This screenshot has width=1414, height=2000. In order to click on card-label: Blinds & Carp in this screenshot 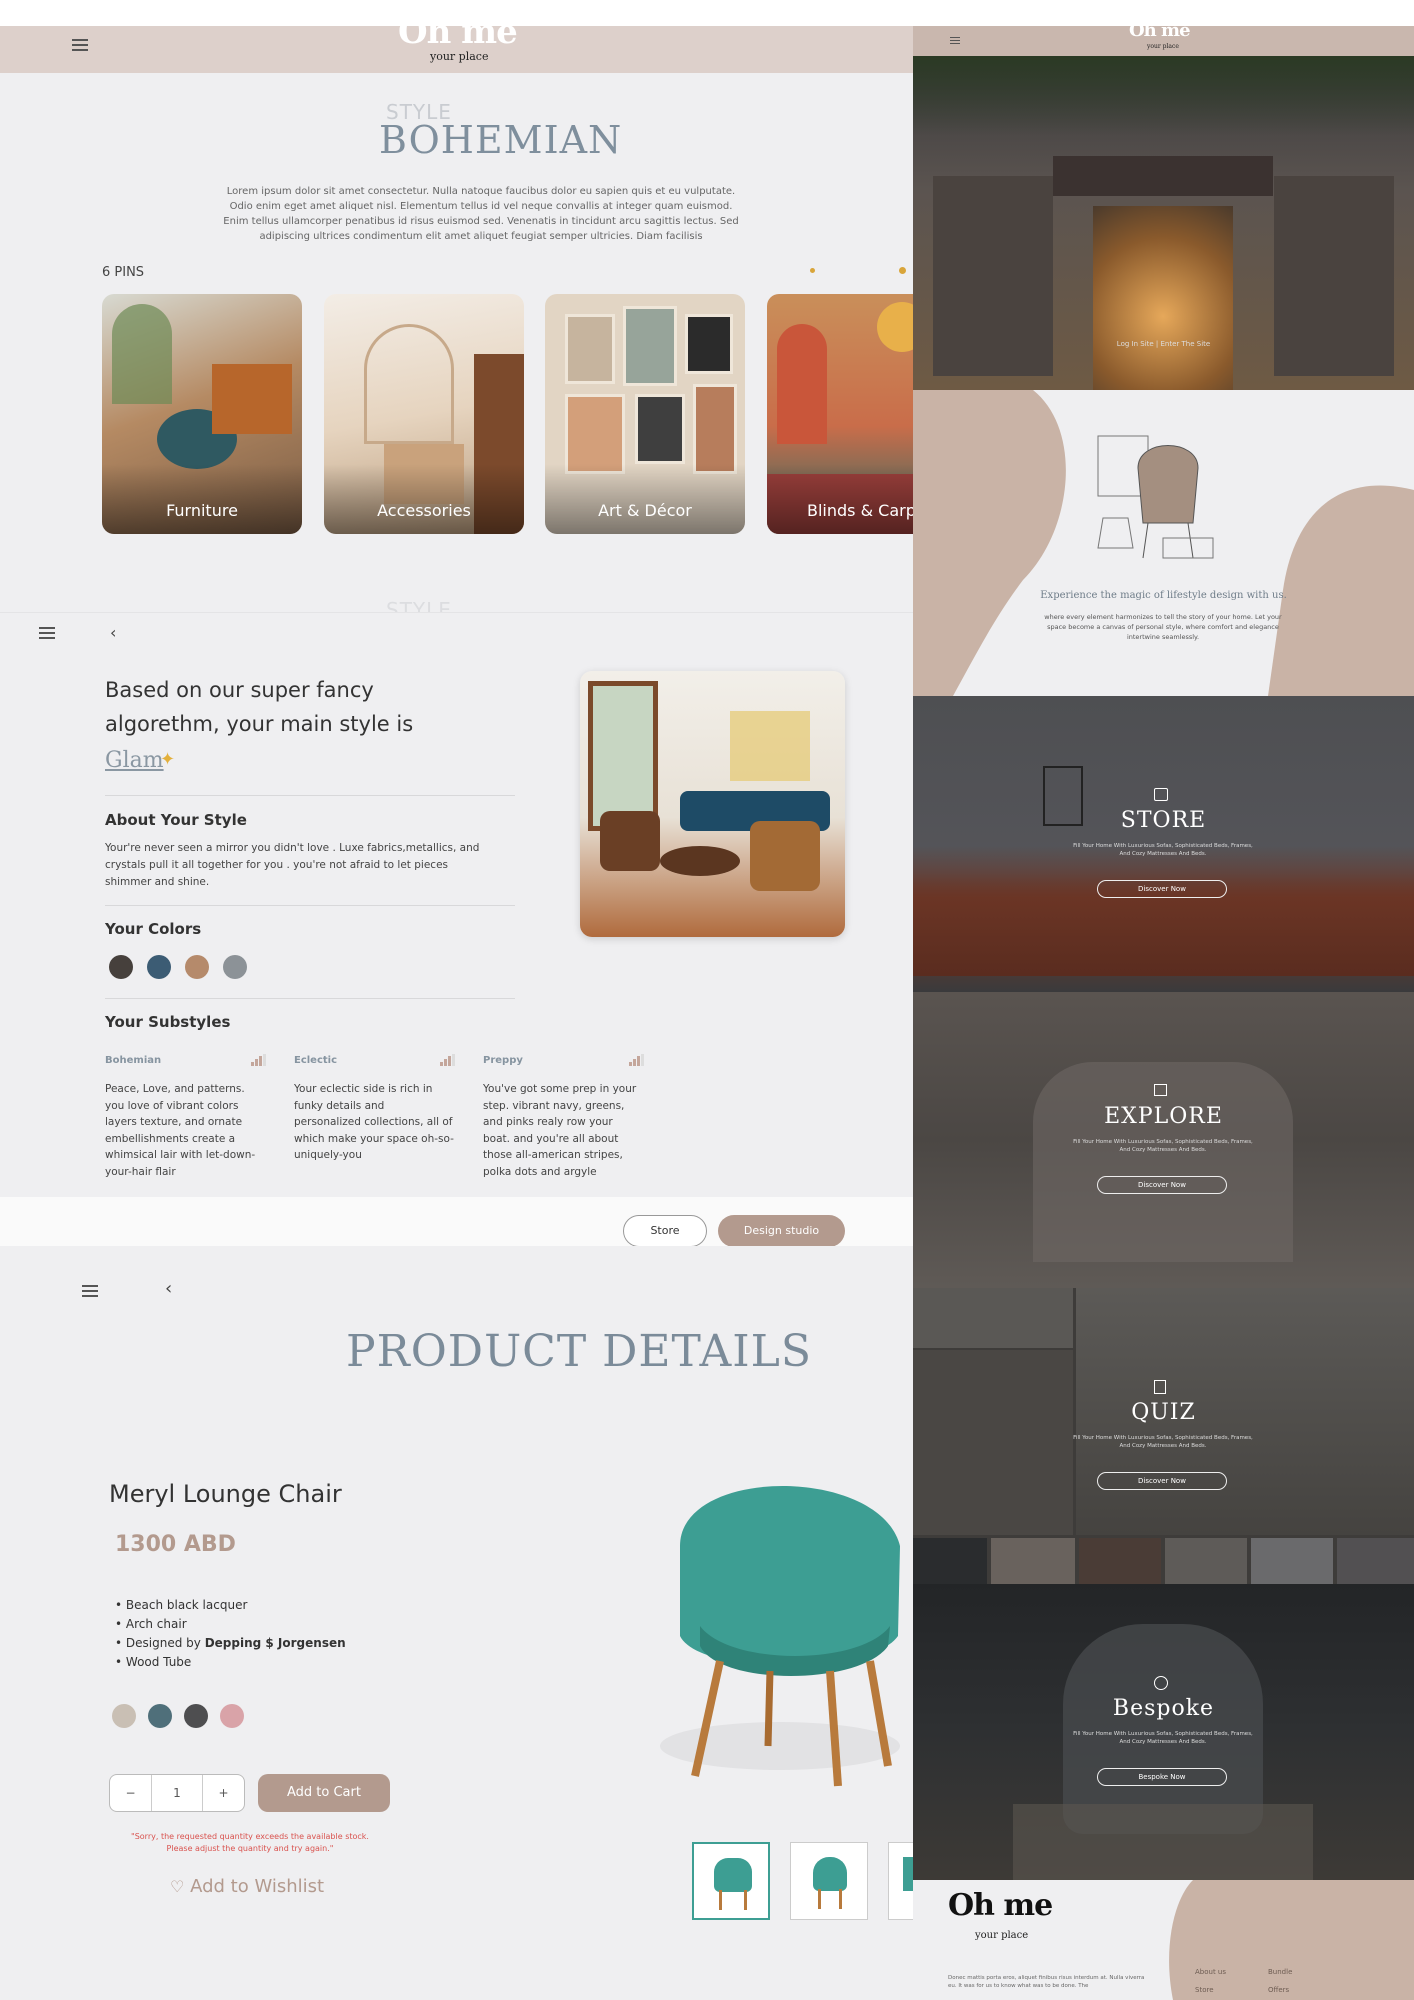, I will do `click(860, 510)`.